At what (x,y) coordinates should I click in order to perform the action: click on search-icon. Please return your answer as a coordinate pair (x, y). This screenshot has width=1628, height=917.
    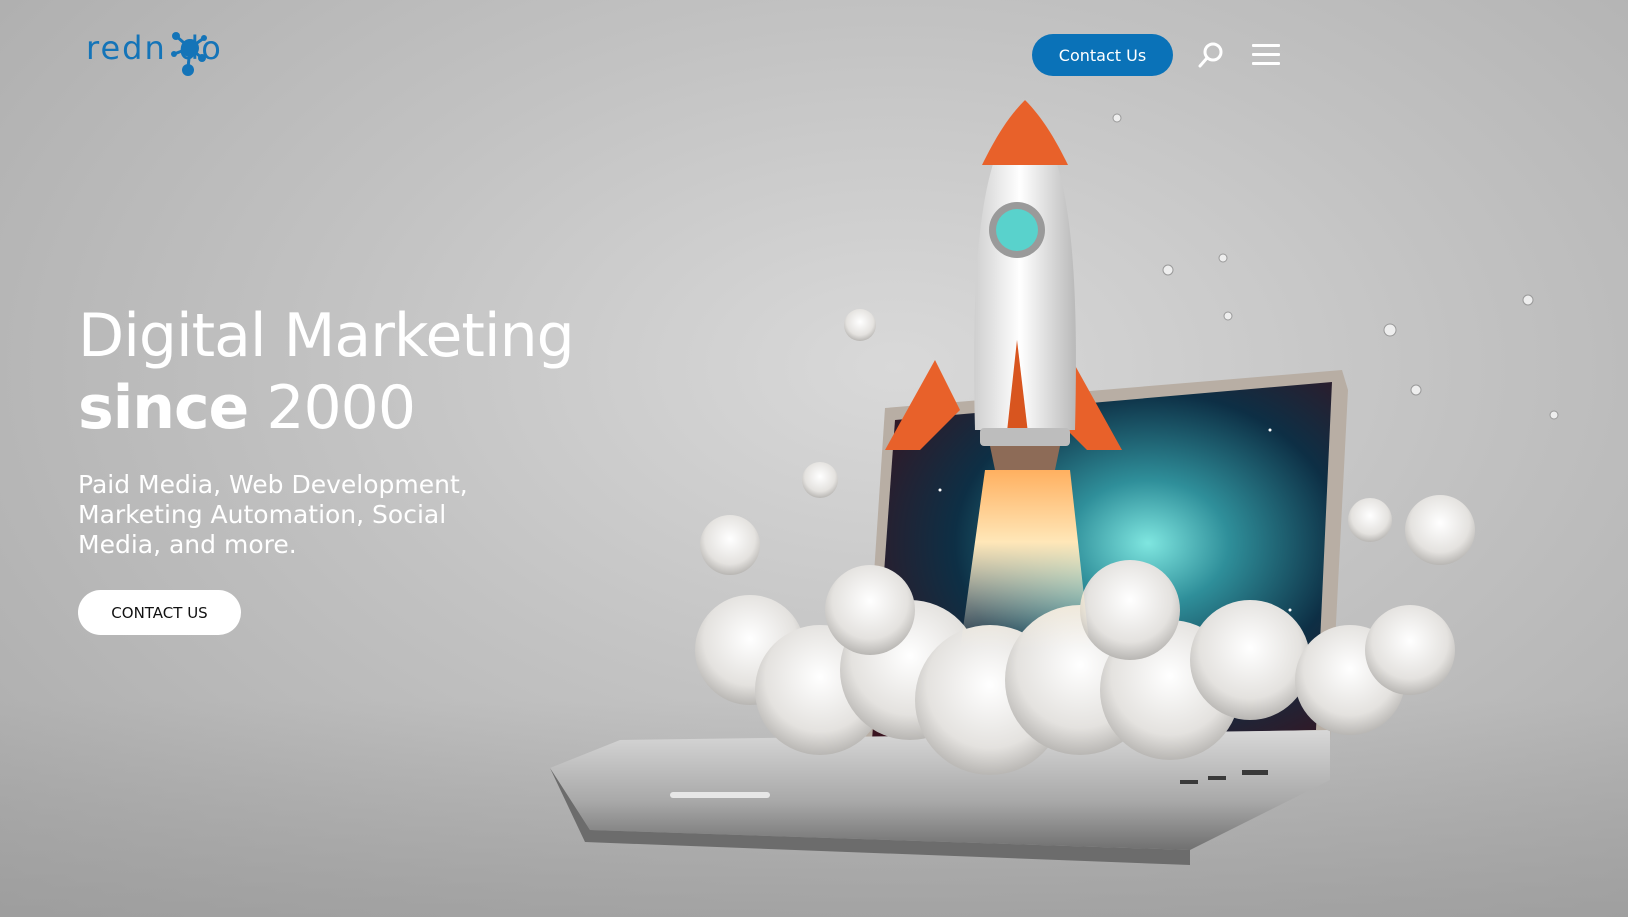
    Looking at the image, I should click on (1210, 55).